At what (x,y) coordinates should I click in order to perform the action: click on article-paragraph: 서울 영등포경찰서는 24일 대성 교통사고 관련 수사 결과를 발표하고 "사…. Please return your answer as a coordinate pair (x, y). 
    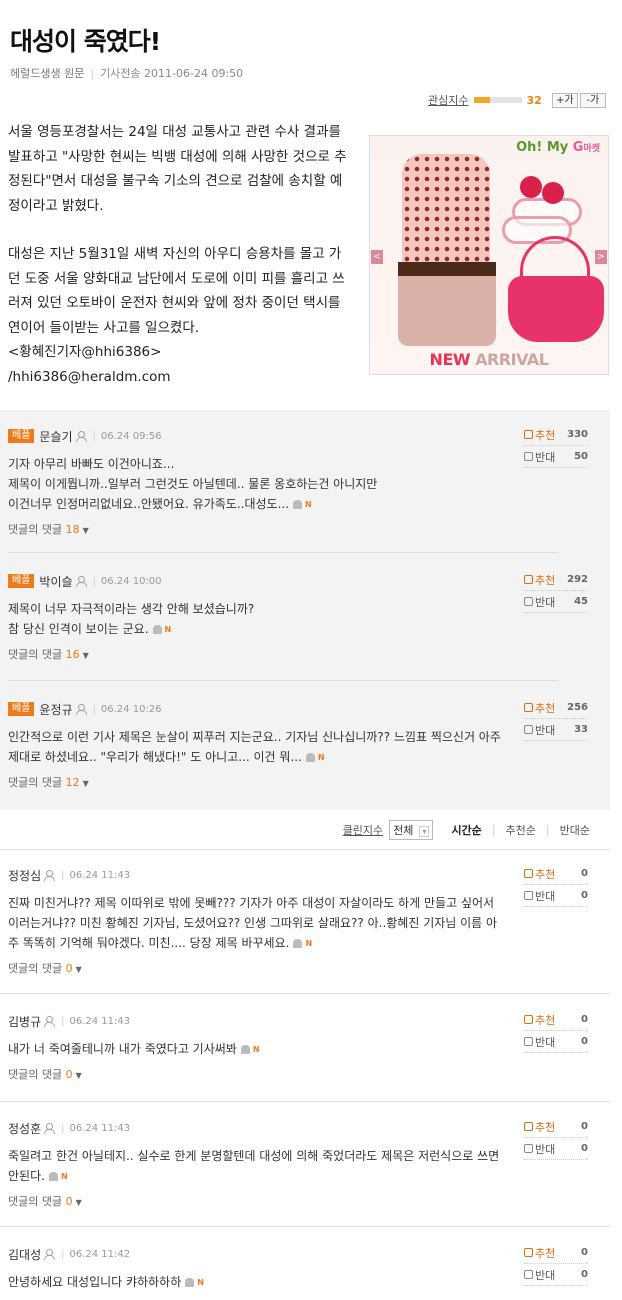
    Looking at the image, I should click on (177, 169).